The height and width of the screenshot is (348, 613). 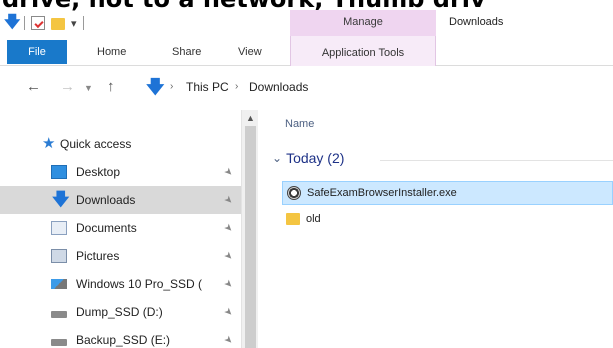 I want to click on sidebar-item-label: Pictures, so click(x=98, y=256).